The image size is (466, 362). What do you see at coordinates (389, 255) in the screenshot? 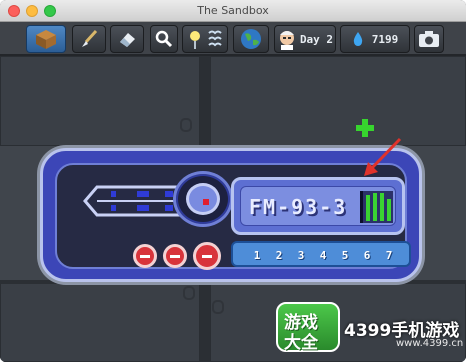
I see `preset-button-7: 7` at bounding box center [389, 255].